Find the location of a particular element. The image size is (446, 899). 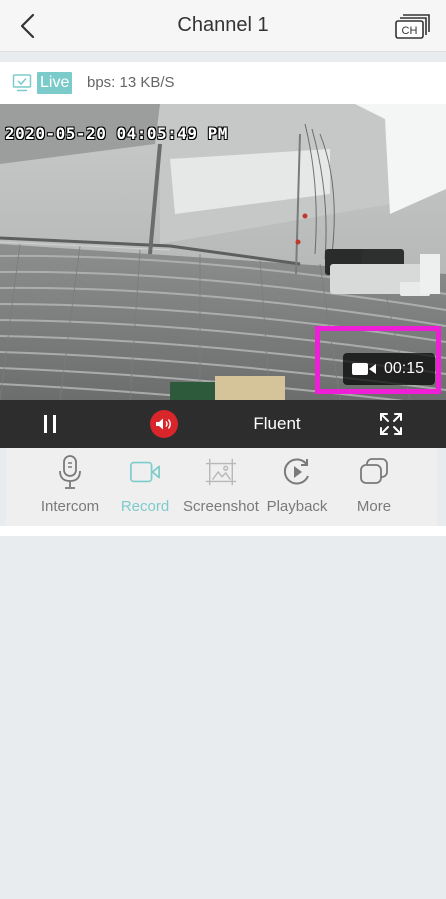

bitrate-text: bps: 13 KB/S is located at coordinates (131, 82).